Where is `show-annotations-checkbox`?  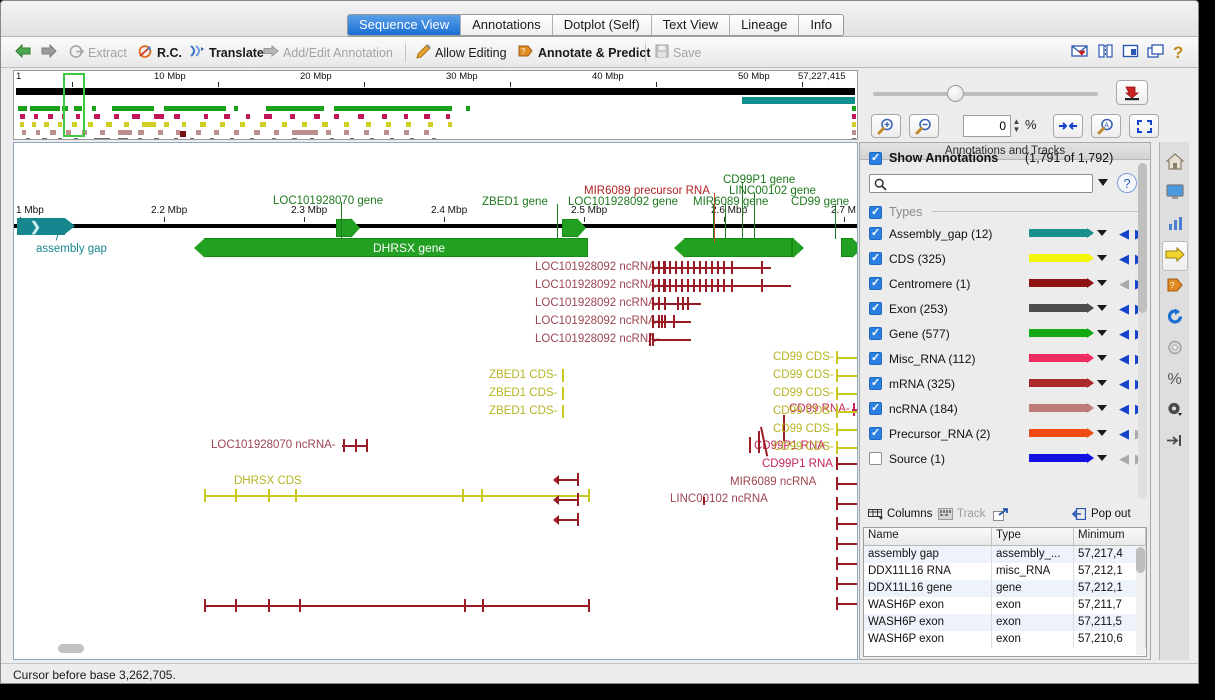 show-annotations-checkbox is located at coordinates (875, 158).